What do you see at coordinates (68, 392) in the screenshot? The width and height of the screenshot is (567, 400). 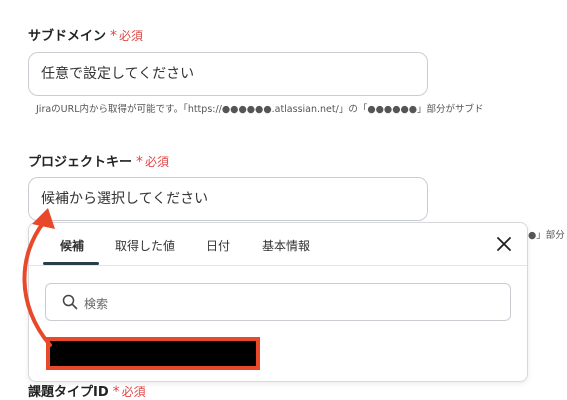 I see `issue-type-label-text: 課題タイプID` at bounding box center [68, 392].